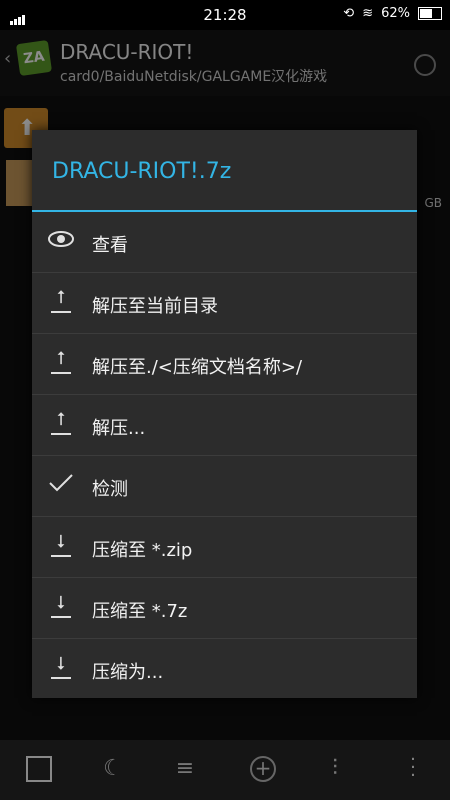  I want to click on bottom-toolbar: ☾ ≡ + ⫶ · · ·, so click(225, 770).